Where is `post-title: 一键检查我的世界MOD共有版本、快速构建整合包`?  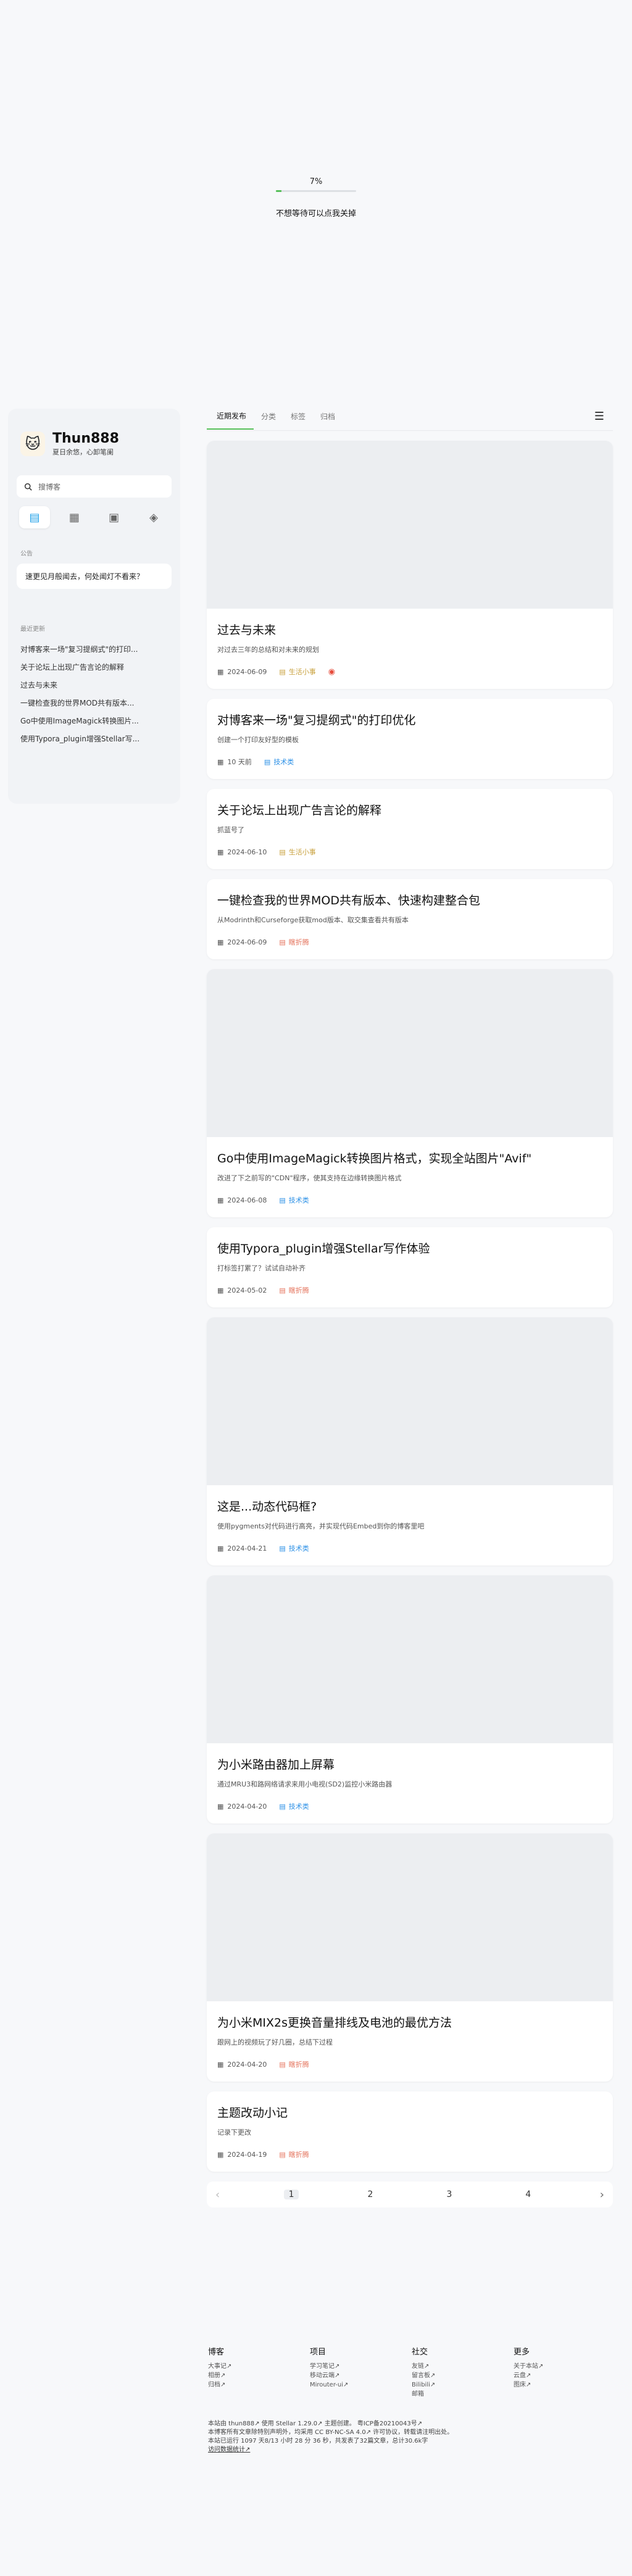
post-title: 一键检查我的世界MOD共有版本、快速构建整合包 is located at coordinates (409, 901).